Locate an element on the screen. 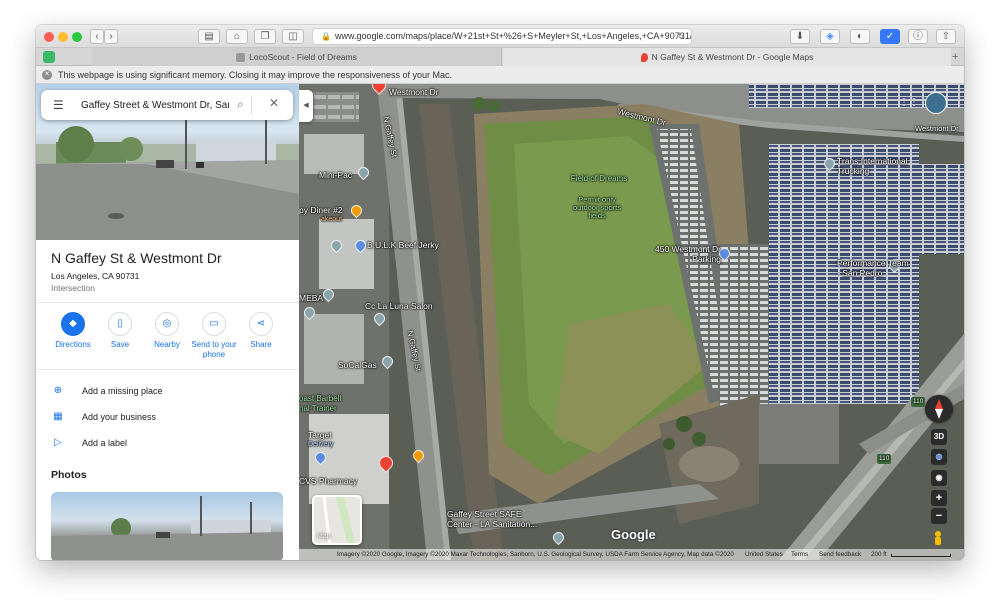  performance-team-label: Performance Team - San Pedro is located at coordinates (873, 268).